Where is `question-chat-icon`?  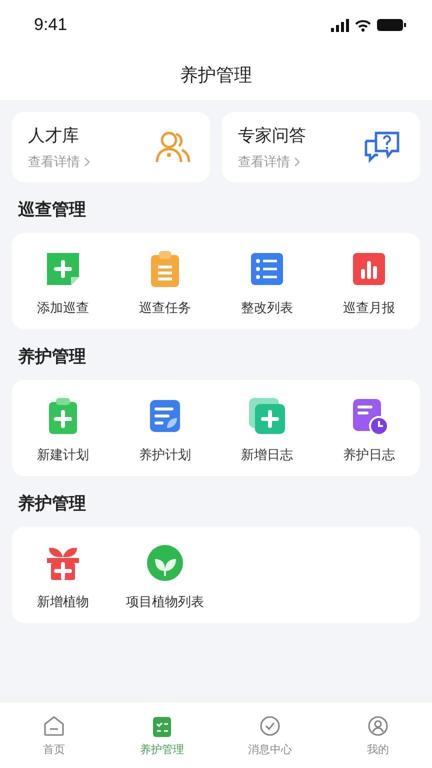
question-chat-icon is located at coordinates (382, 147).